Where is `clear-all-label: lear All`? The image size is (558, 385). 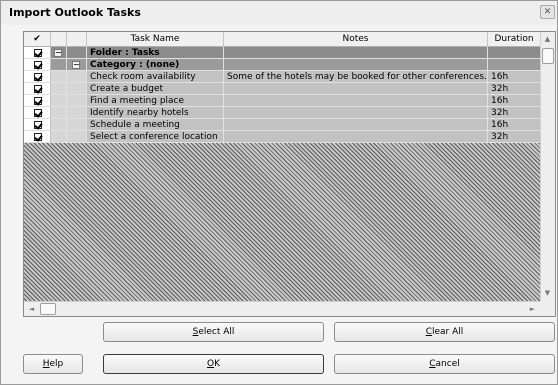 clear-all-label: lear All is located at coordinates (448, 332).